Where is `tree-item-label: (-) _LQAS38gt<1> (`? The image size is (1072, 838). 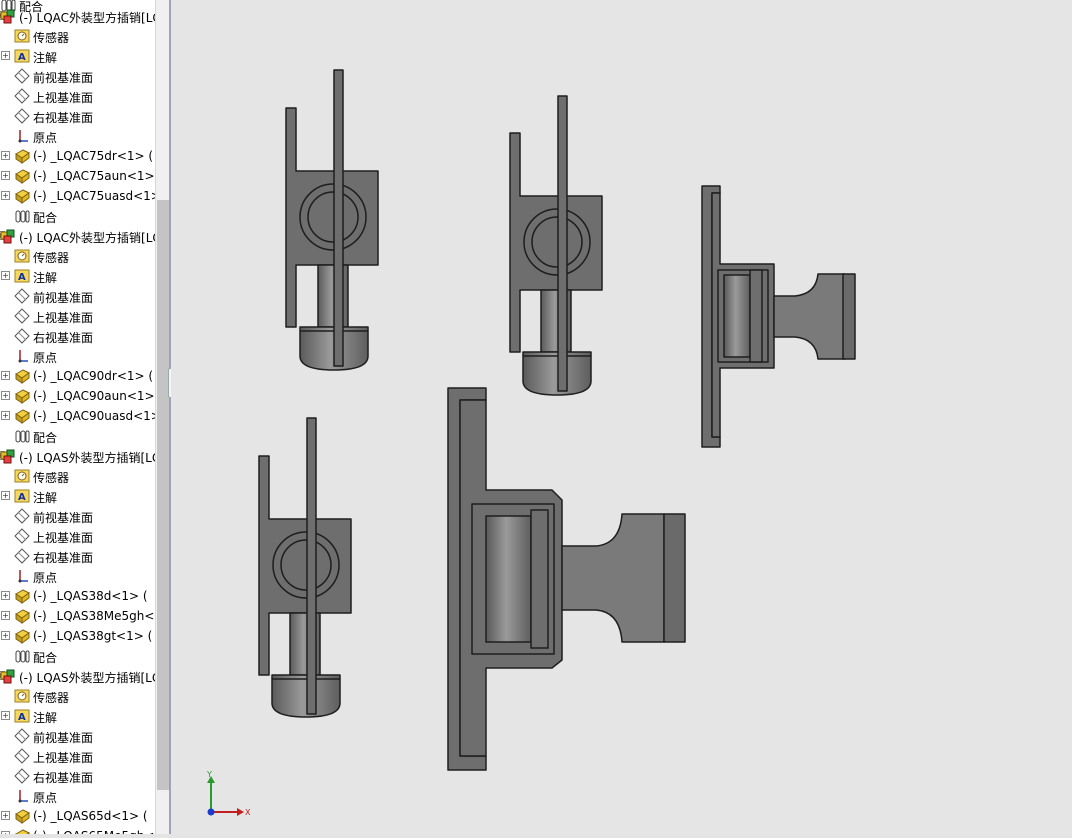 tree-item-label: (-) _LQAS38gt<1> ( is located at coordinates (93, 636).